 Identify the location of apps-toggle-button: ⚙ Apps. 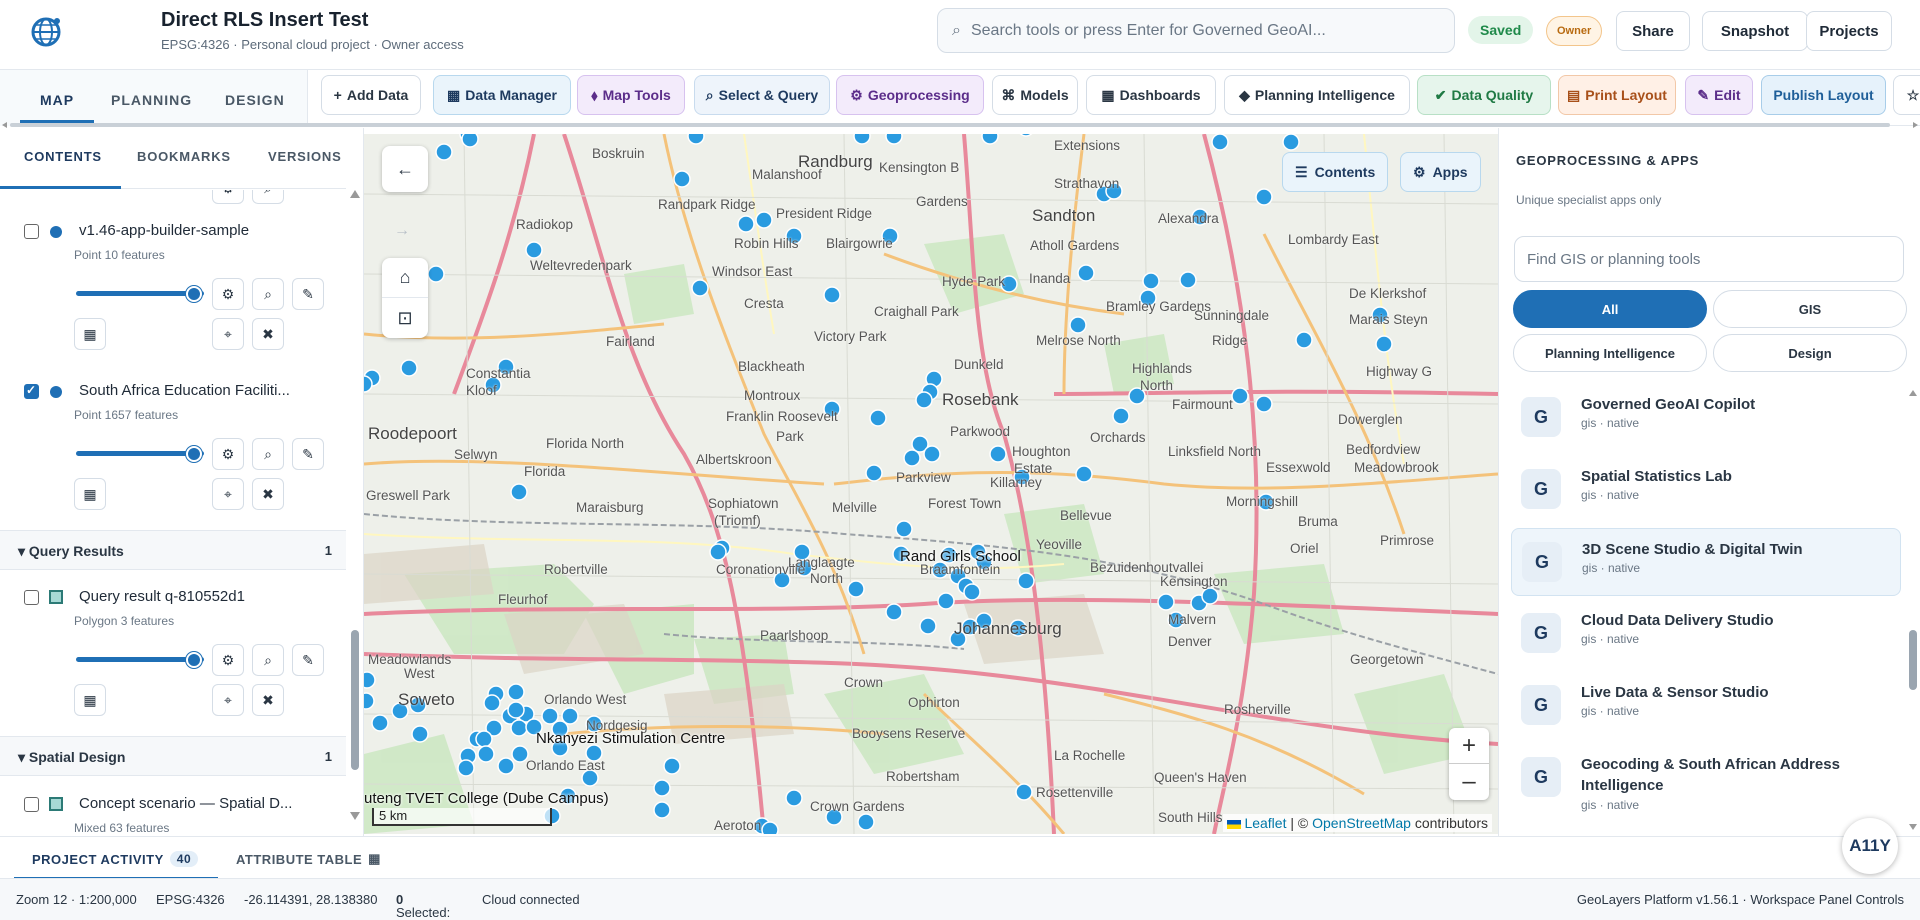
(1440, 172).